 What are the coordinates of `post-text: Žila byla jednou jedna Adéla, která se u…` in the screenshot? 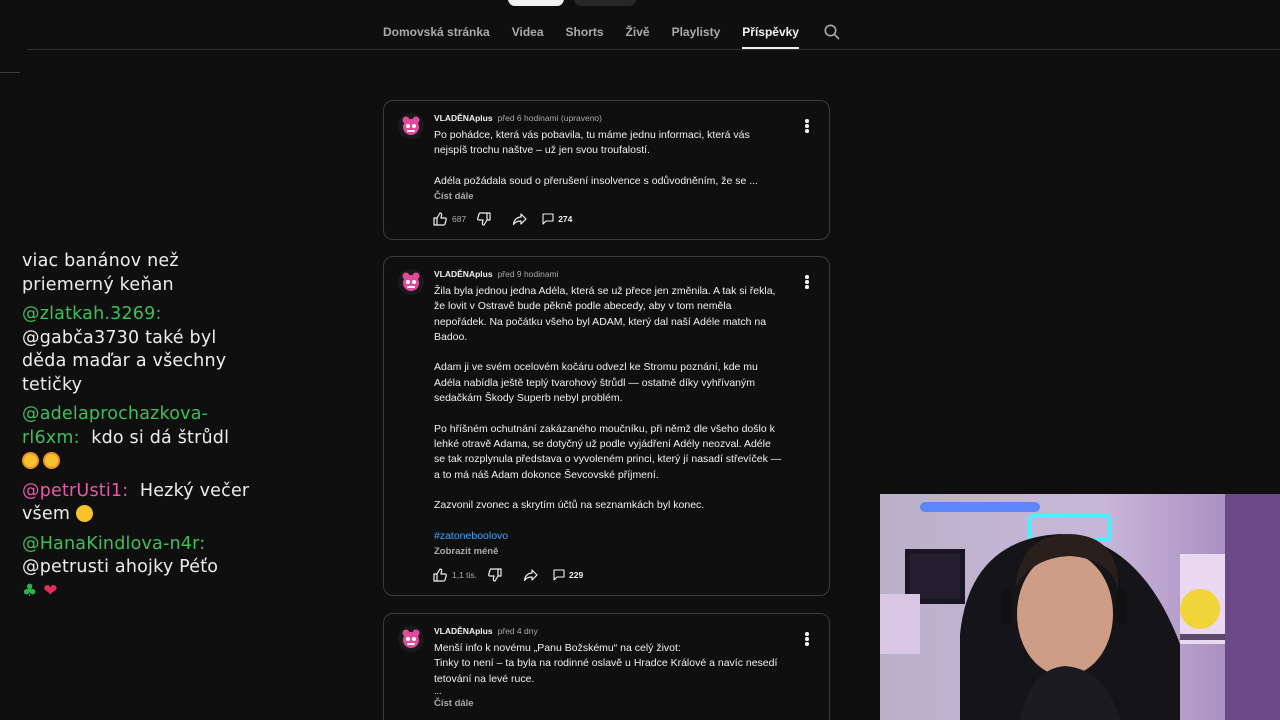 It's located at (609, 421).